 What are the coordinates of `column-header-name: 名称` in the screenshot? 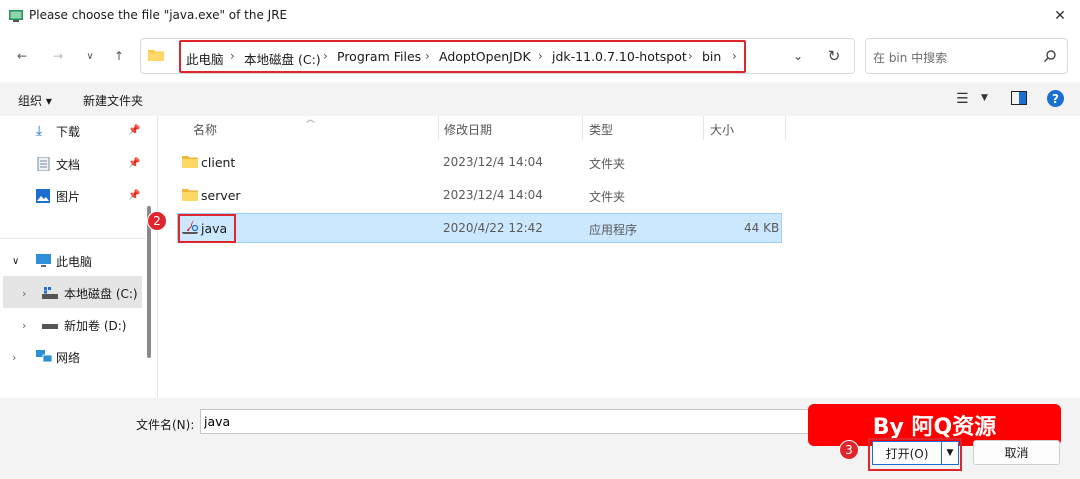 It's located at (205, 129).